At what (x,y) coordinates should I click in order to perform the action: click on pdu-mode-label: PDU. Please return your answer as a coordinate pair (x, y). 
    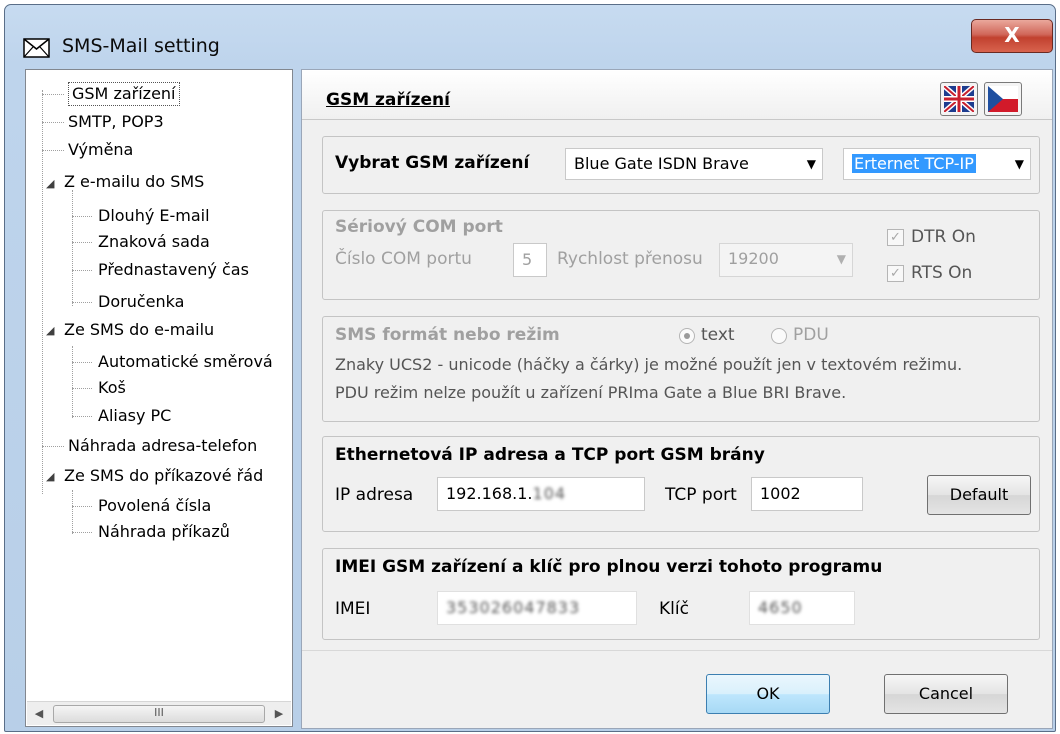
    Looking at the image, I should click on (811, 335).